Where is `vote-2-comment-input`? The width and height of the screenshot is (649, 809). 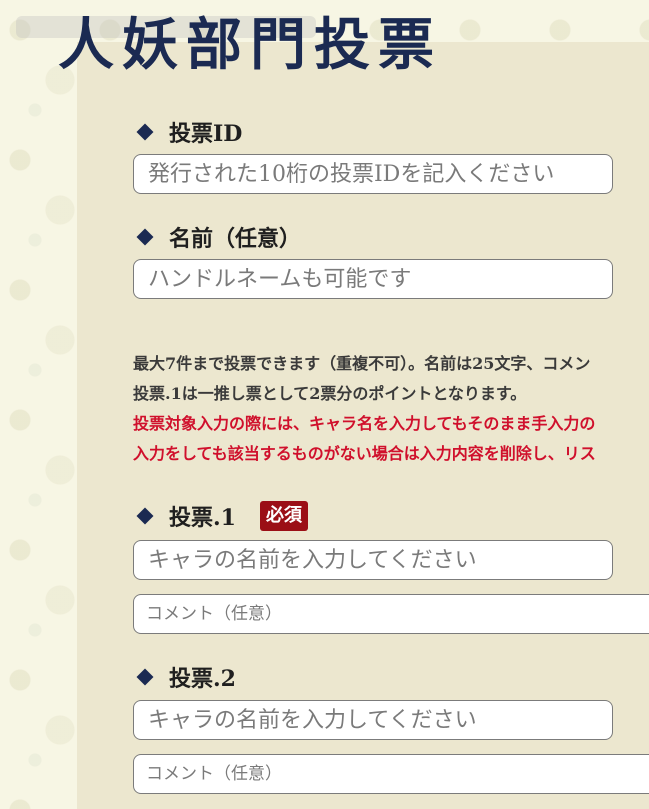
vote-2-comment-input is located at coordinates (391, 774).